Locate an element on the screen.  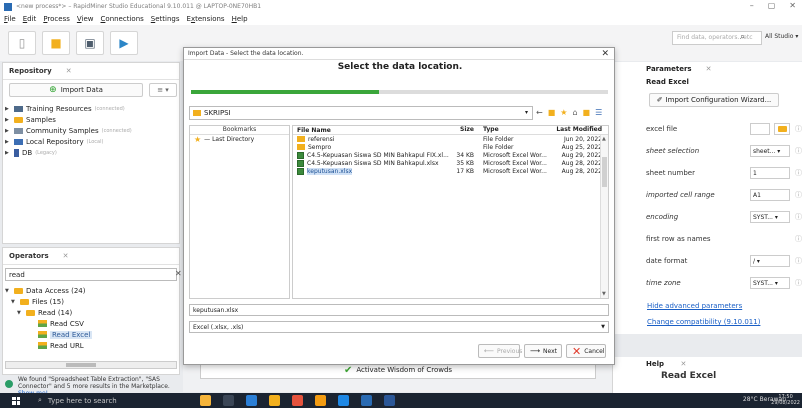
browse-folder-button is located at coordinates (782, 129).